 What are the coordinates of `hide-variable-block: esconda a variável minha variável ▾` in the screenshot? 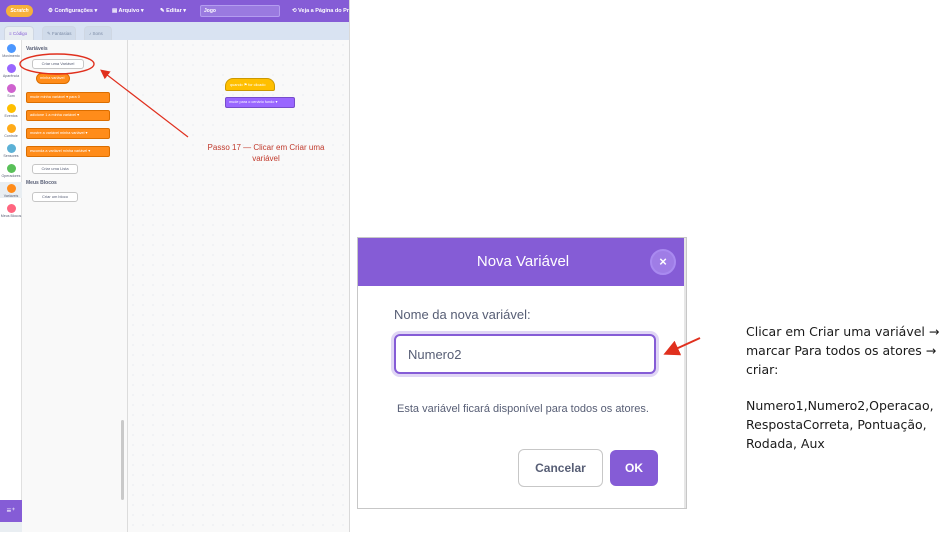 It's located at (68, 151).